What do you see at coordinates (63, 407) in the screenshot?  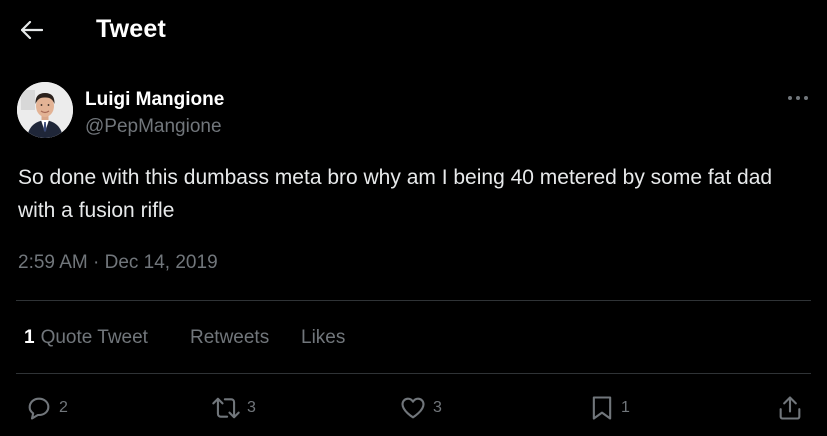 I see `reply-count: 2` at bounding box center [63, 407].